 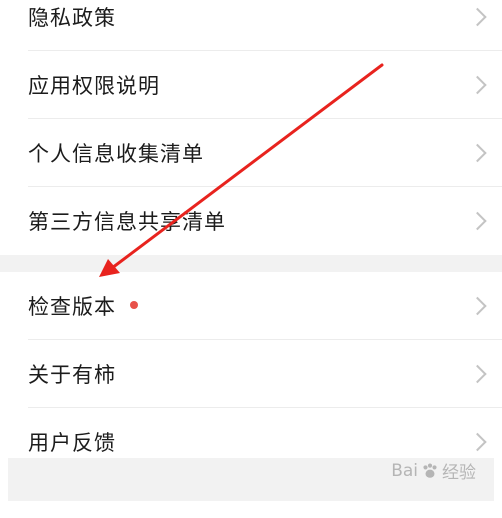 I want to click on personal-info-list-label: 个人信息收集清单, so click(x=116, y=154).